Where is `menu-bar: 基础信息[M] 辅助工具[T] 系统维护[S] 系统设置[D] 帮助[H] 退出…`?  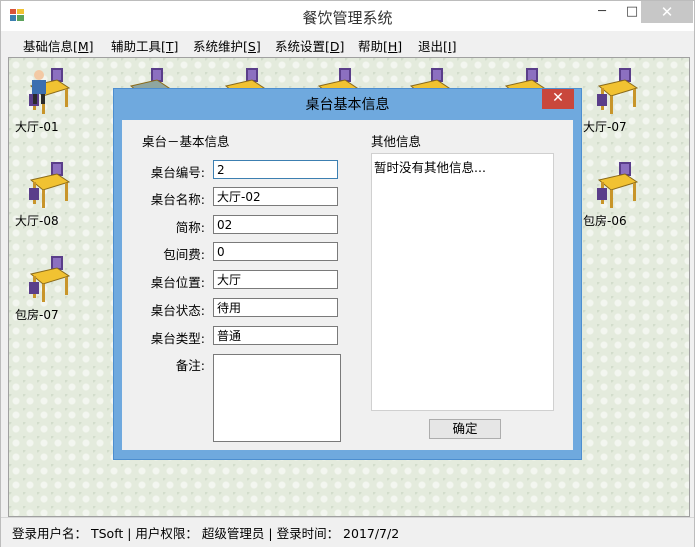 menu-bar: 基础信息[M] 辅助工具[T] 系统维护[S] 系统设置[D] 帮助[H] 退出… is located at coordinates (347, 43).